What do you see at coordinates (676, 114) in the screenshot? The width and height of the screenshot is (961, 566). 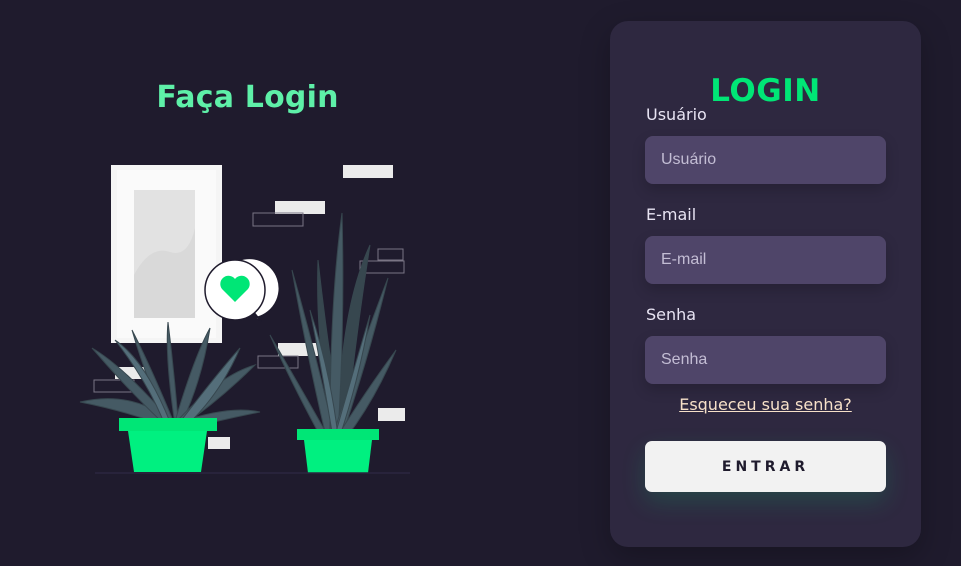 I see `username-label: Usuário` at bounding box center [676, 114].